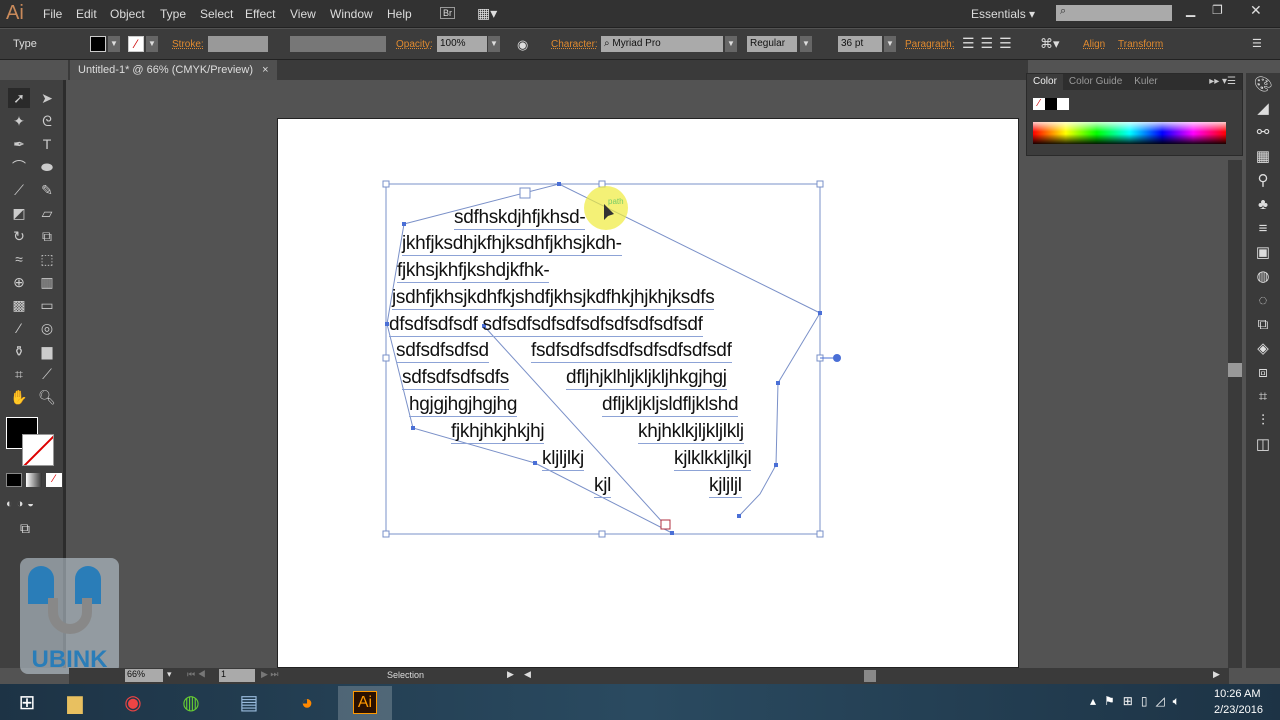 Image resolution: width=1280 pixels, height=720 pixels. I want to click on ubink-watermark: UBINK, so click(69, 616).